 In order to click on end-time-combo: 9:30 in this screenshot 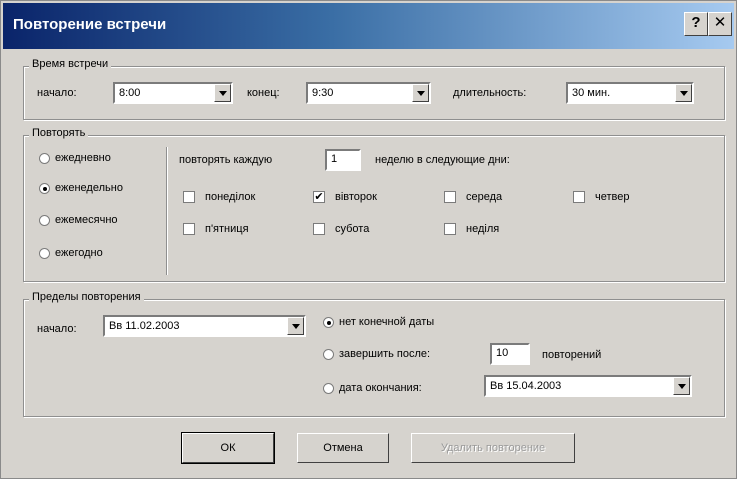, I will do `click(368, 93)`.